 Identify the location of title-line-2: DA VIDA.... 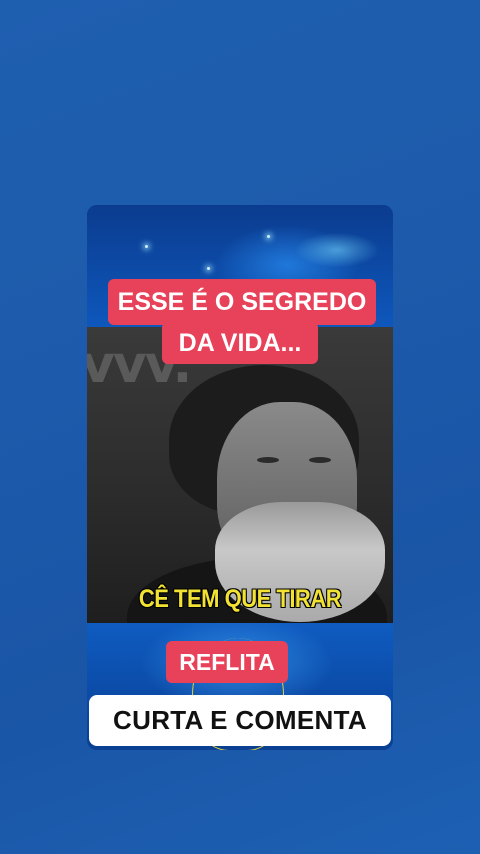
(240, 343).